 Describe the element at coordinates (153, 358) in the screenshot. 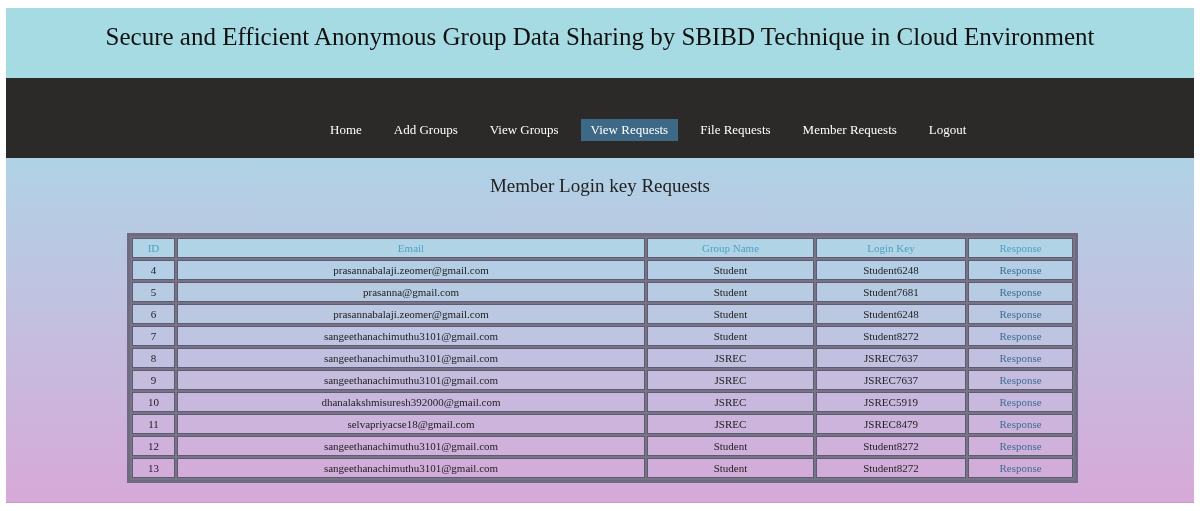

I see `table-cell: 8` at that location.